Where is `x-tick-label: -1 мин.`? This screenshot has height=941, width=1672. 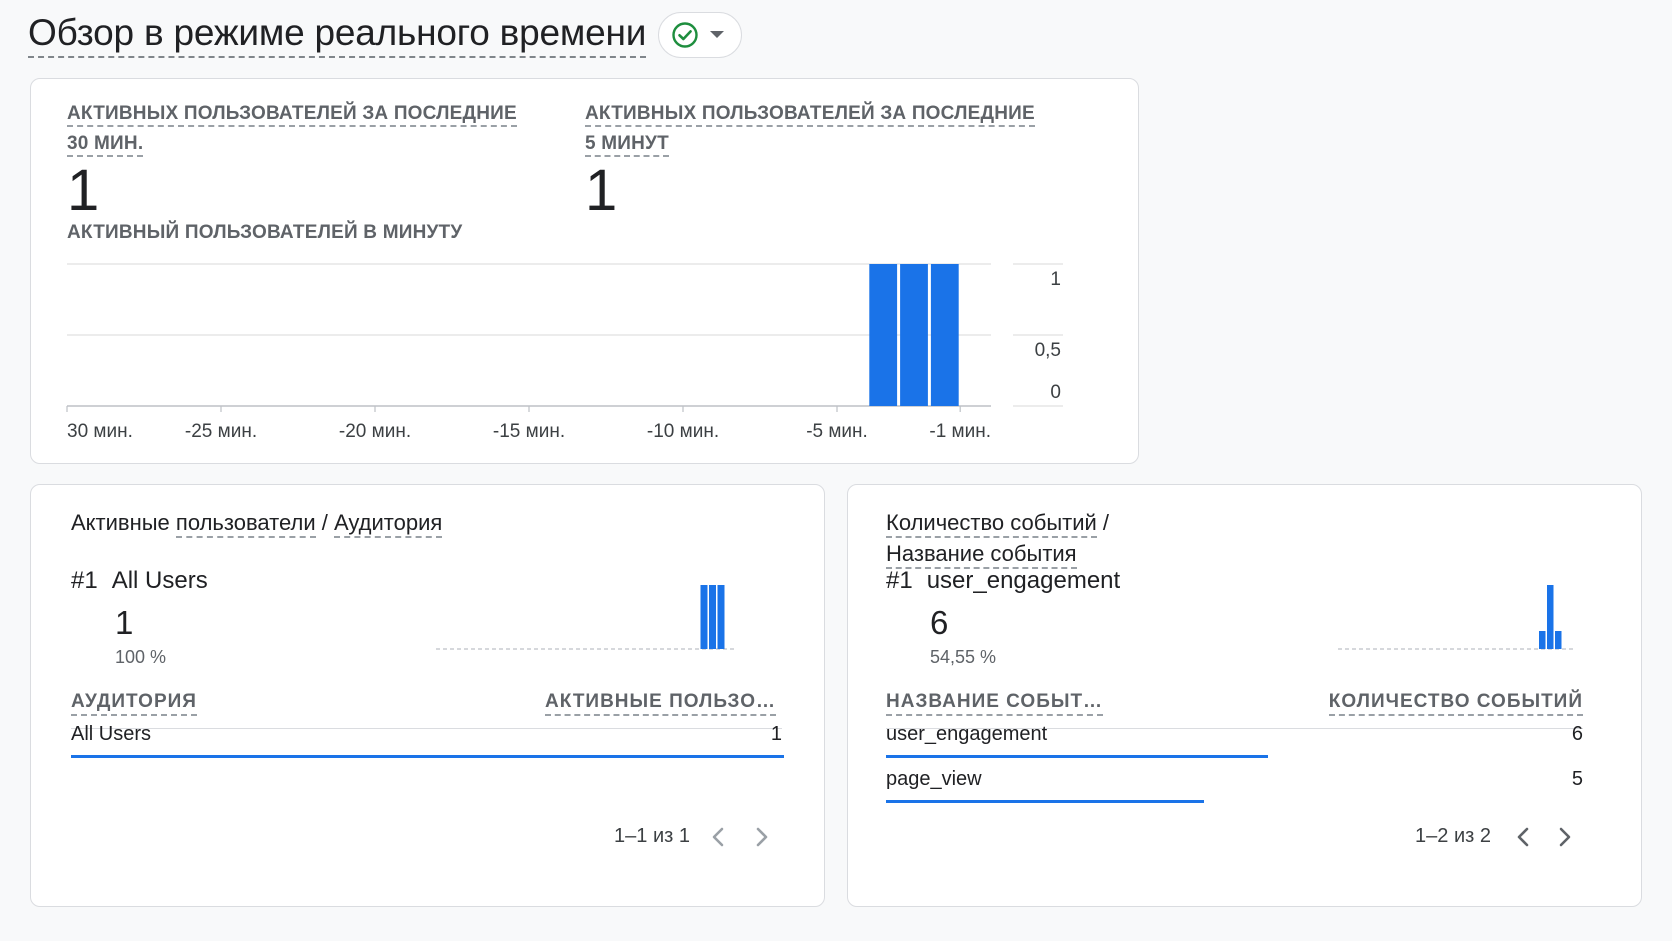 x-tick-label: -1 мин. is located at coordinates (960, 431).